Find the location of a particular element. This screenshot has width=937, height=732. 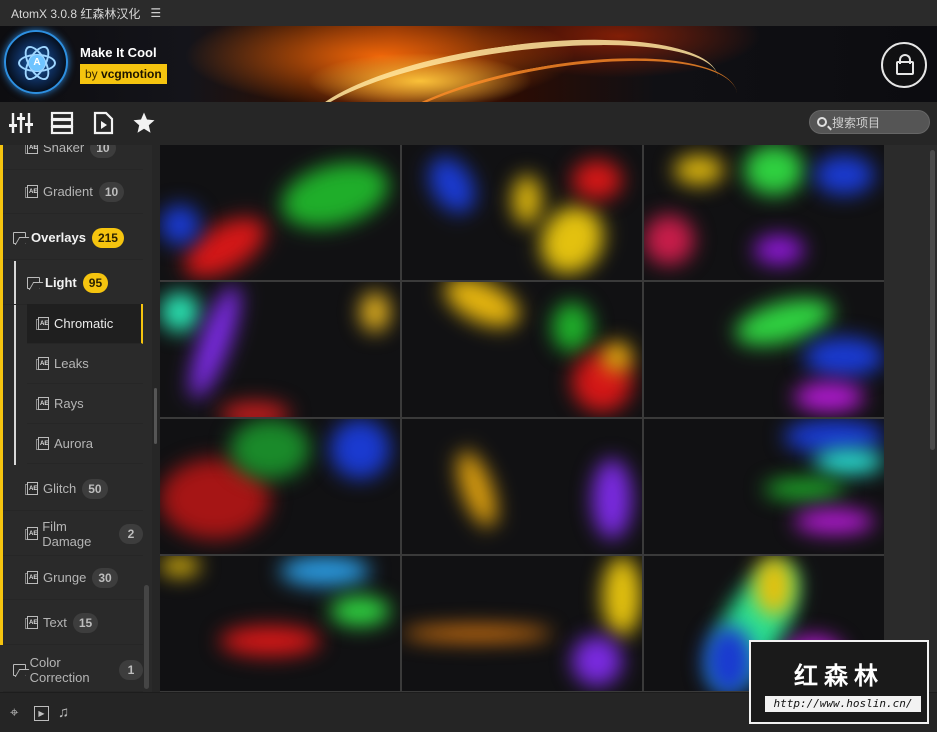

star-icon is located at coordinates (144, 123).